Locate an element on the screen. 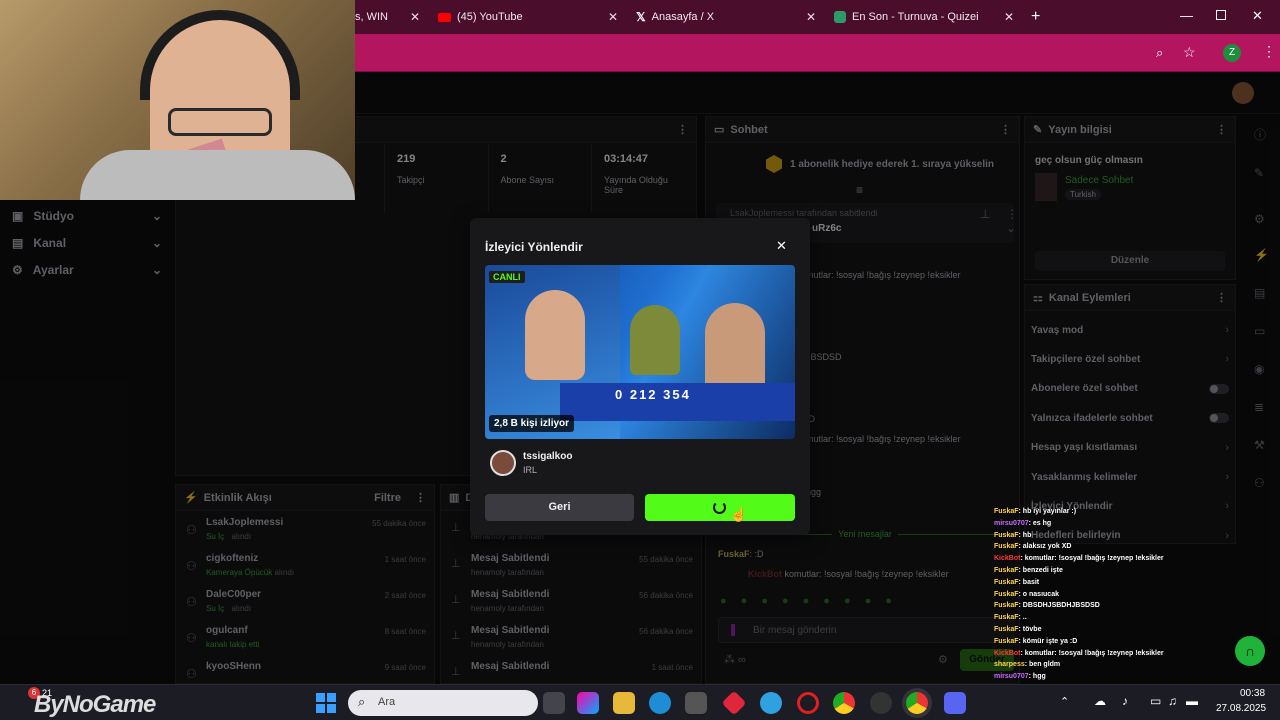 This screenshot has height=720, width=1280. channel-avatar is located at coordinates (503, 463).